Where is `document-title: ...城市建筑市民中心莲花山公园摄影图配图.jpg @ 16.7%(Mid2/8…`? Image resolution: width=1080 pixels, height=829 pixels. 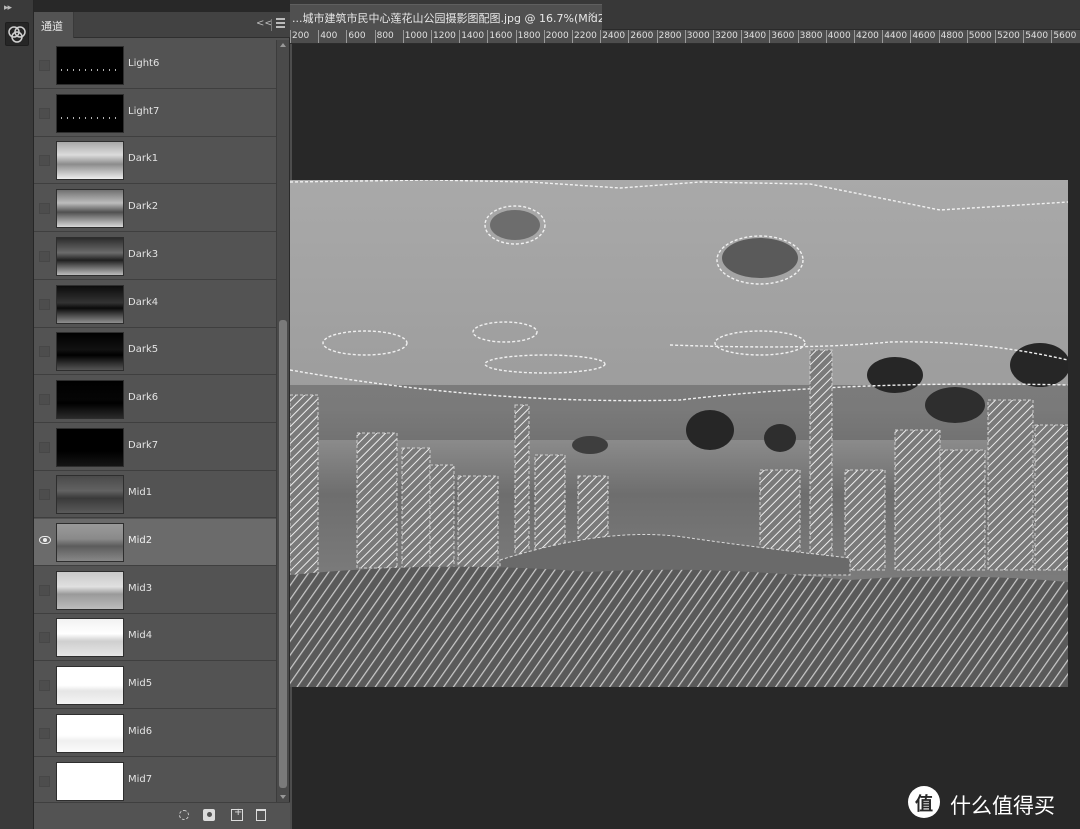 document-title: ...城市建筑市民中心莲花山公园摄影图配图.jpg @ 16.7%(Mid2/8… is located at coordinates (447, 18).